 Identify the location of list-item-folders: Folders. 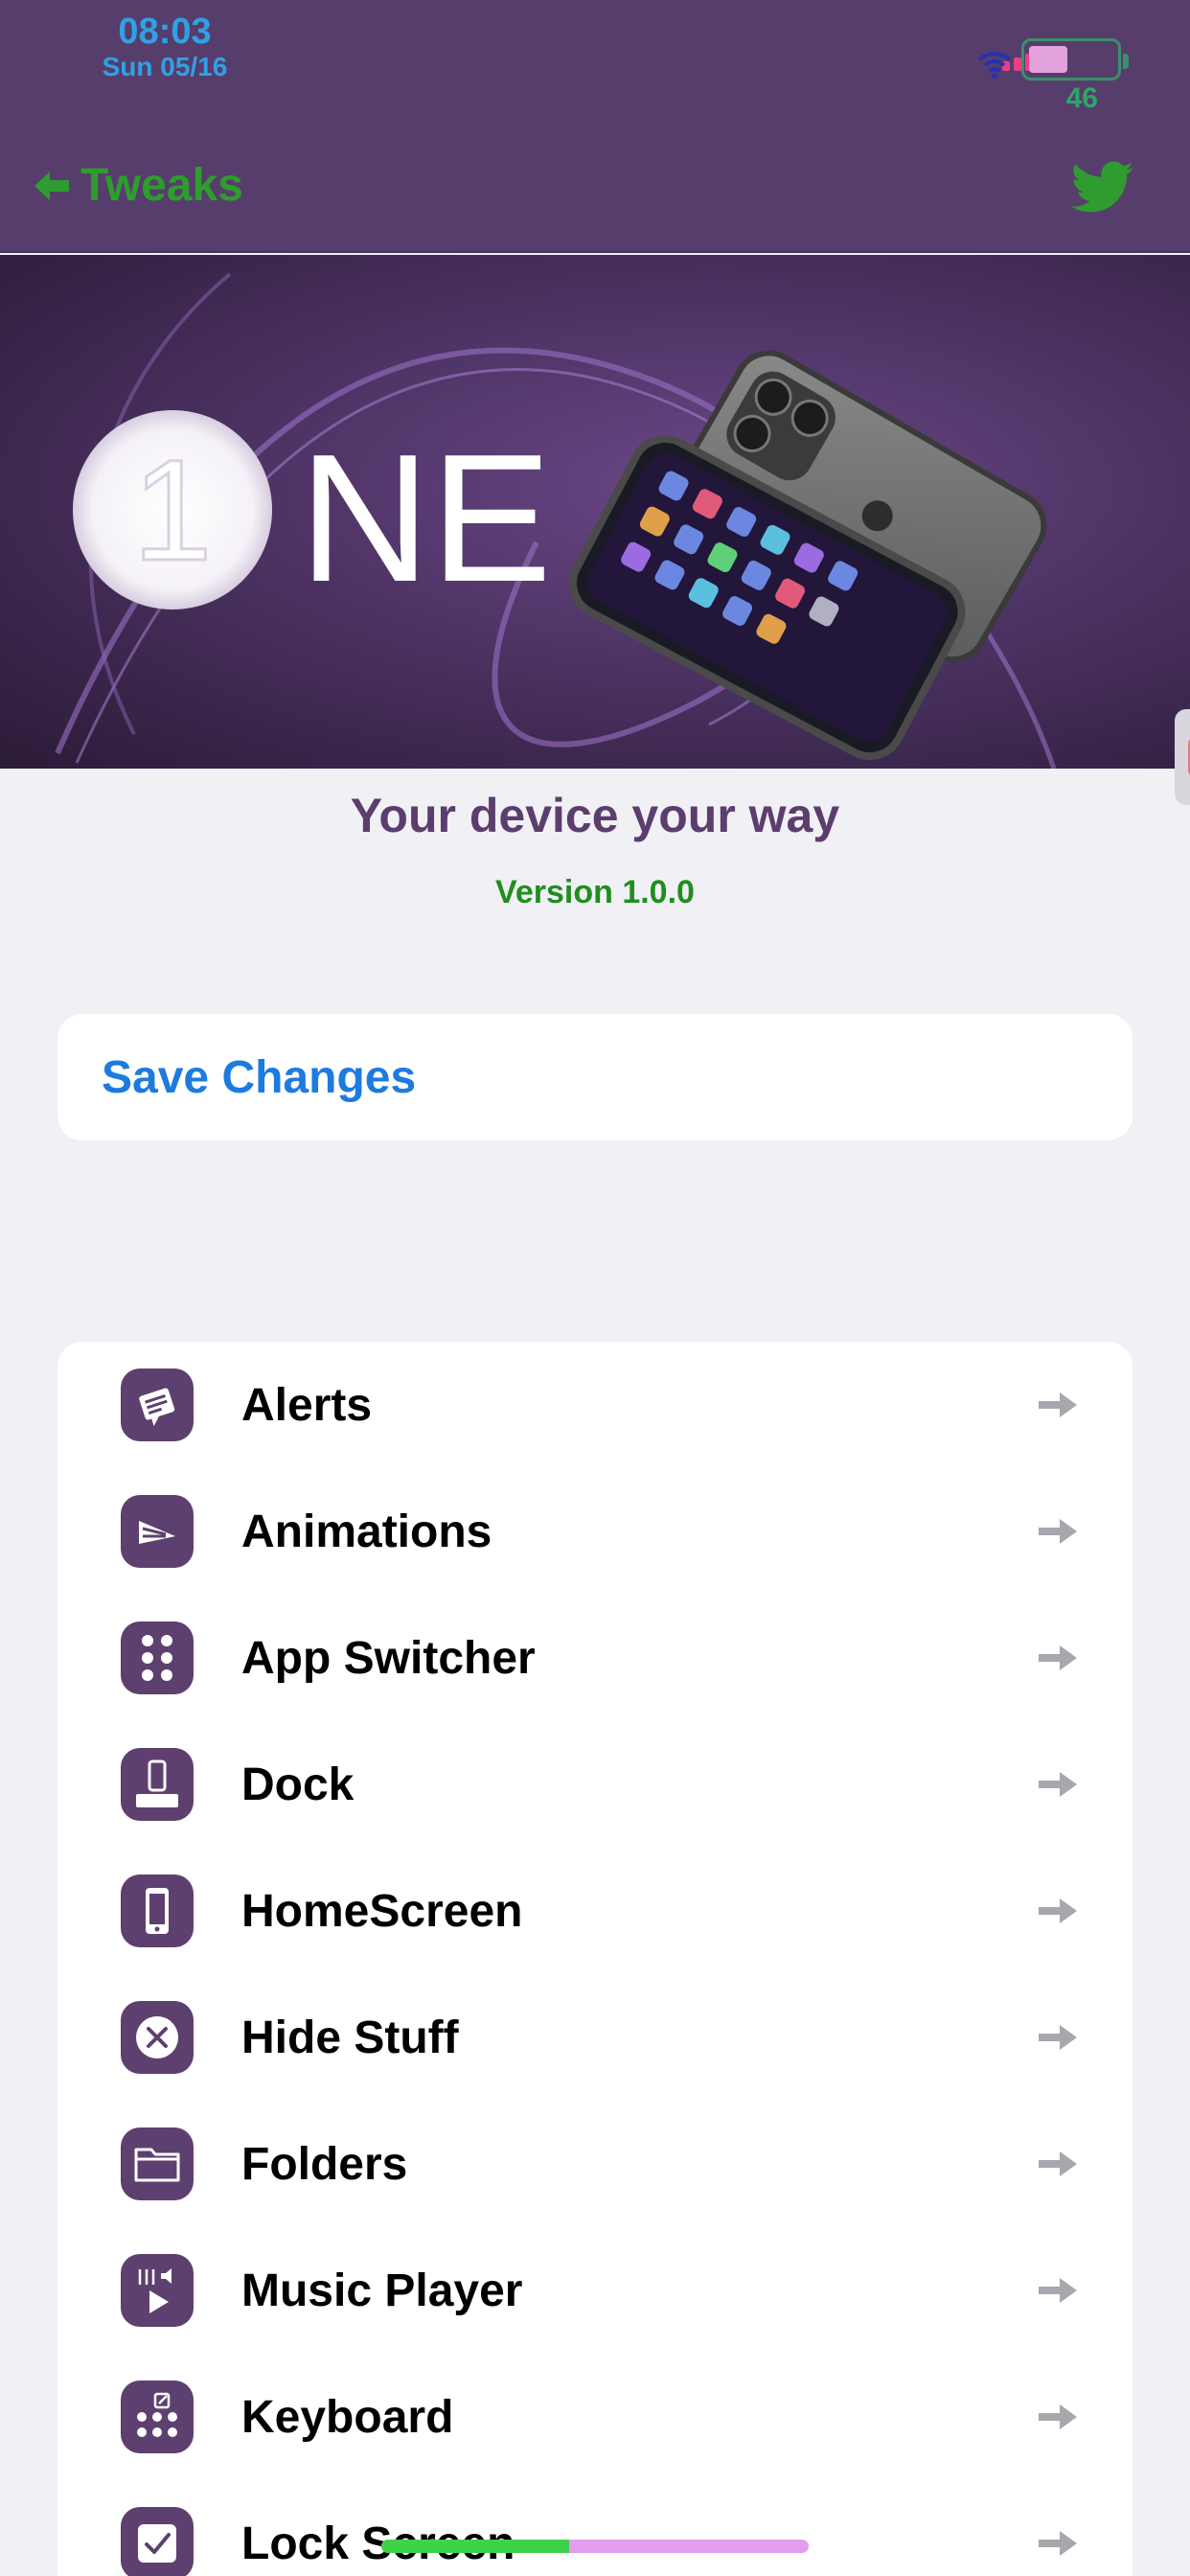
(595, 2164).